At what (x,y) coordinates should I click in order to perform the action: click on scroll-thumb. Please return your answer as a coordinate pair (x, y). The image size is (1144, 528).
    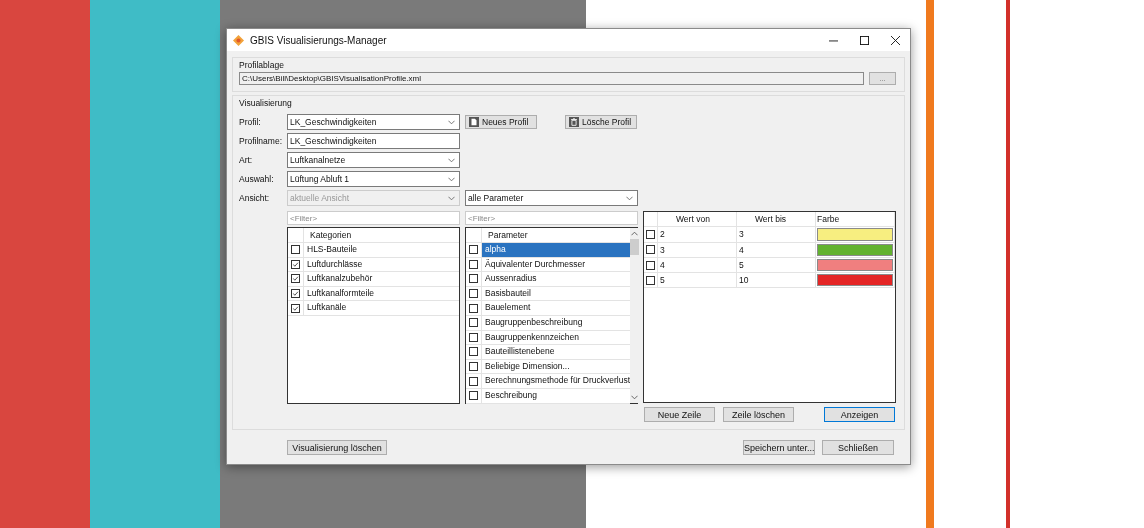
    Looking at the image, I should click on (635, 247).